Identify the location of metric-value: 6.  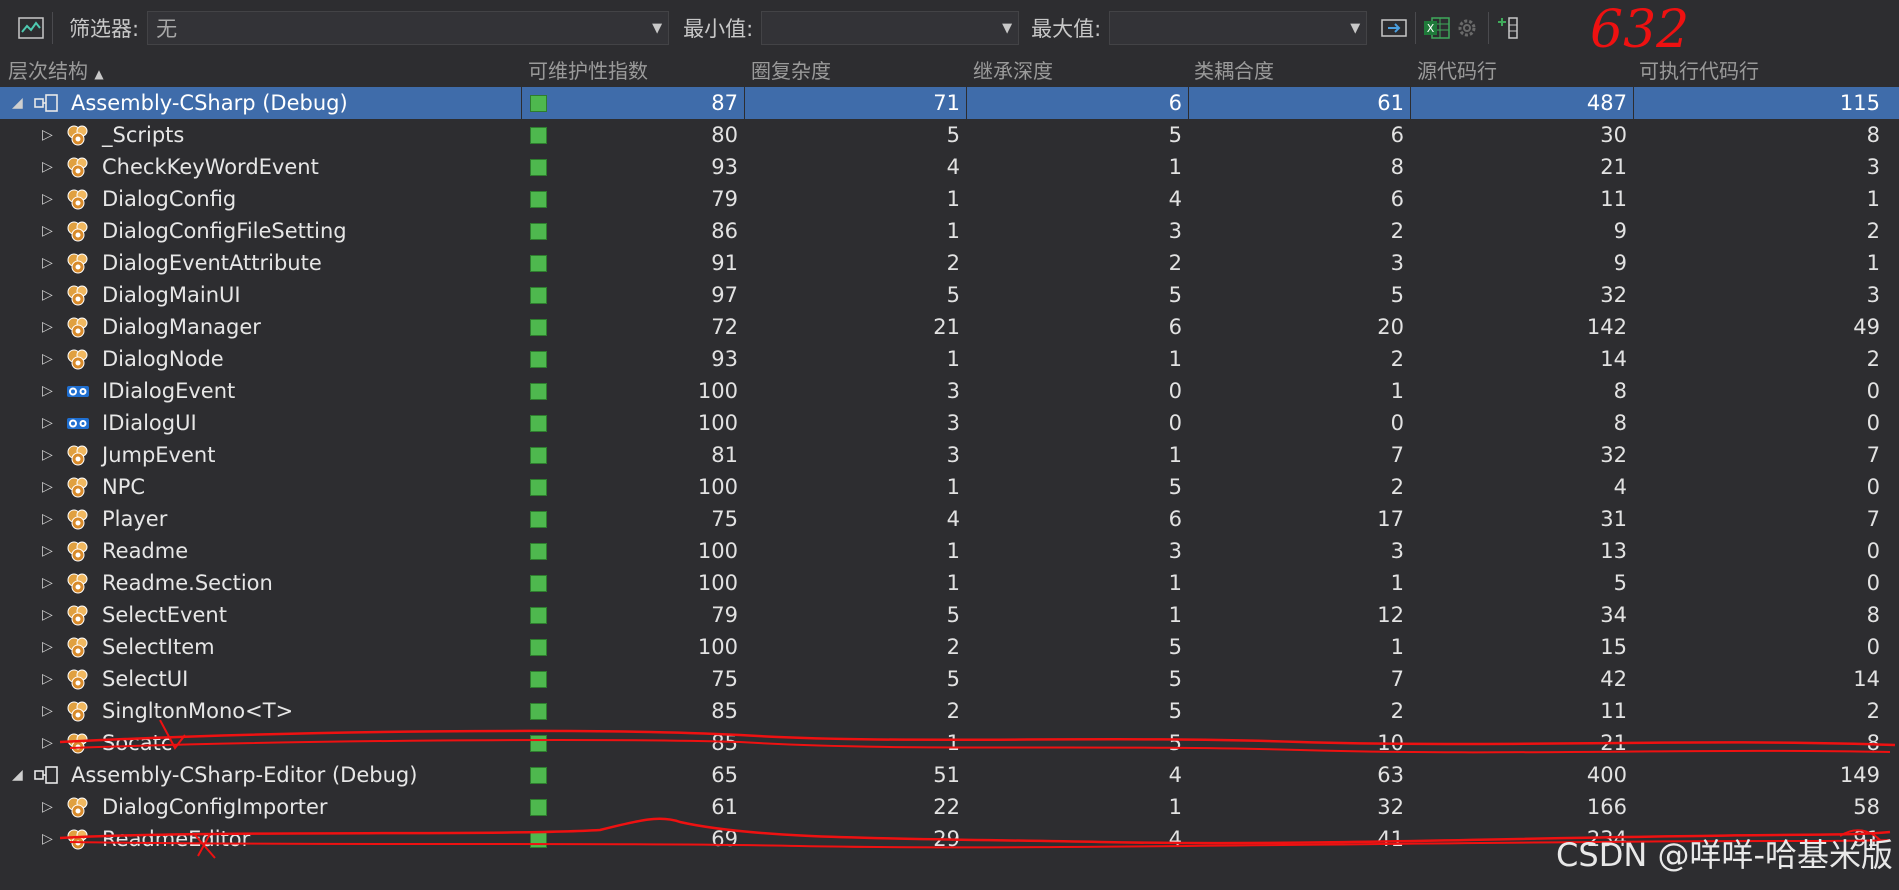
(1175, 327).